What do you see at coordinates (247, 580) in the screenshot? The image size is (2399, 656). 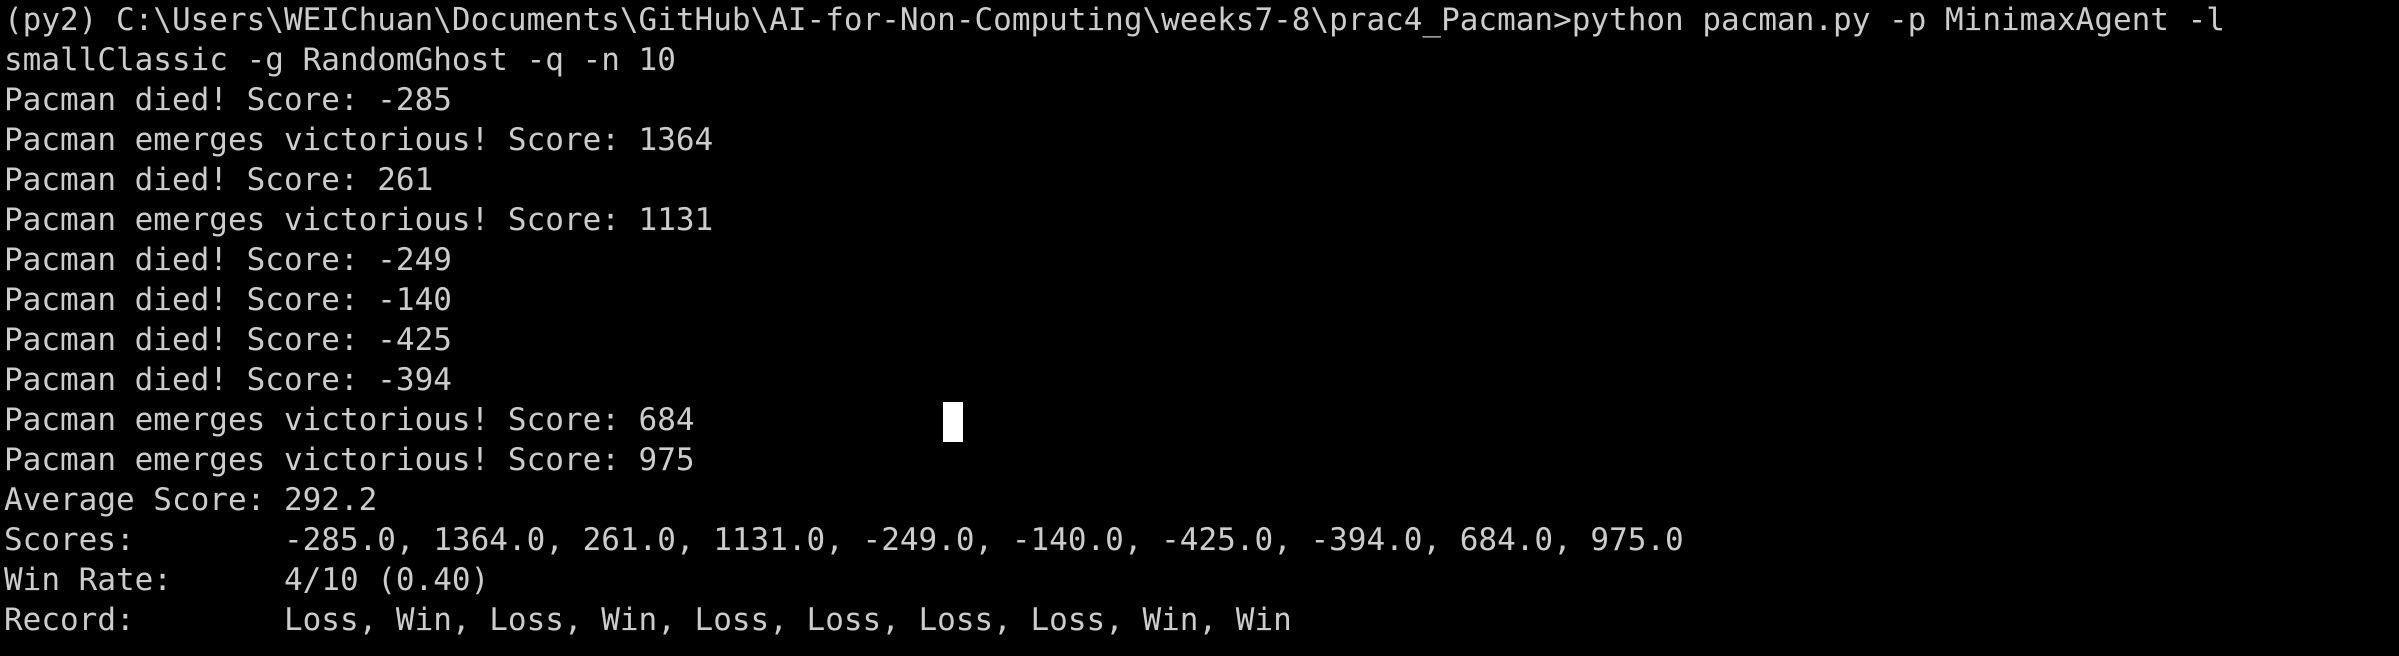 I see `win-rate-line: Win Rate: 4/10 (0.40)` at bounding box center [247, 580].